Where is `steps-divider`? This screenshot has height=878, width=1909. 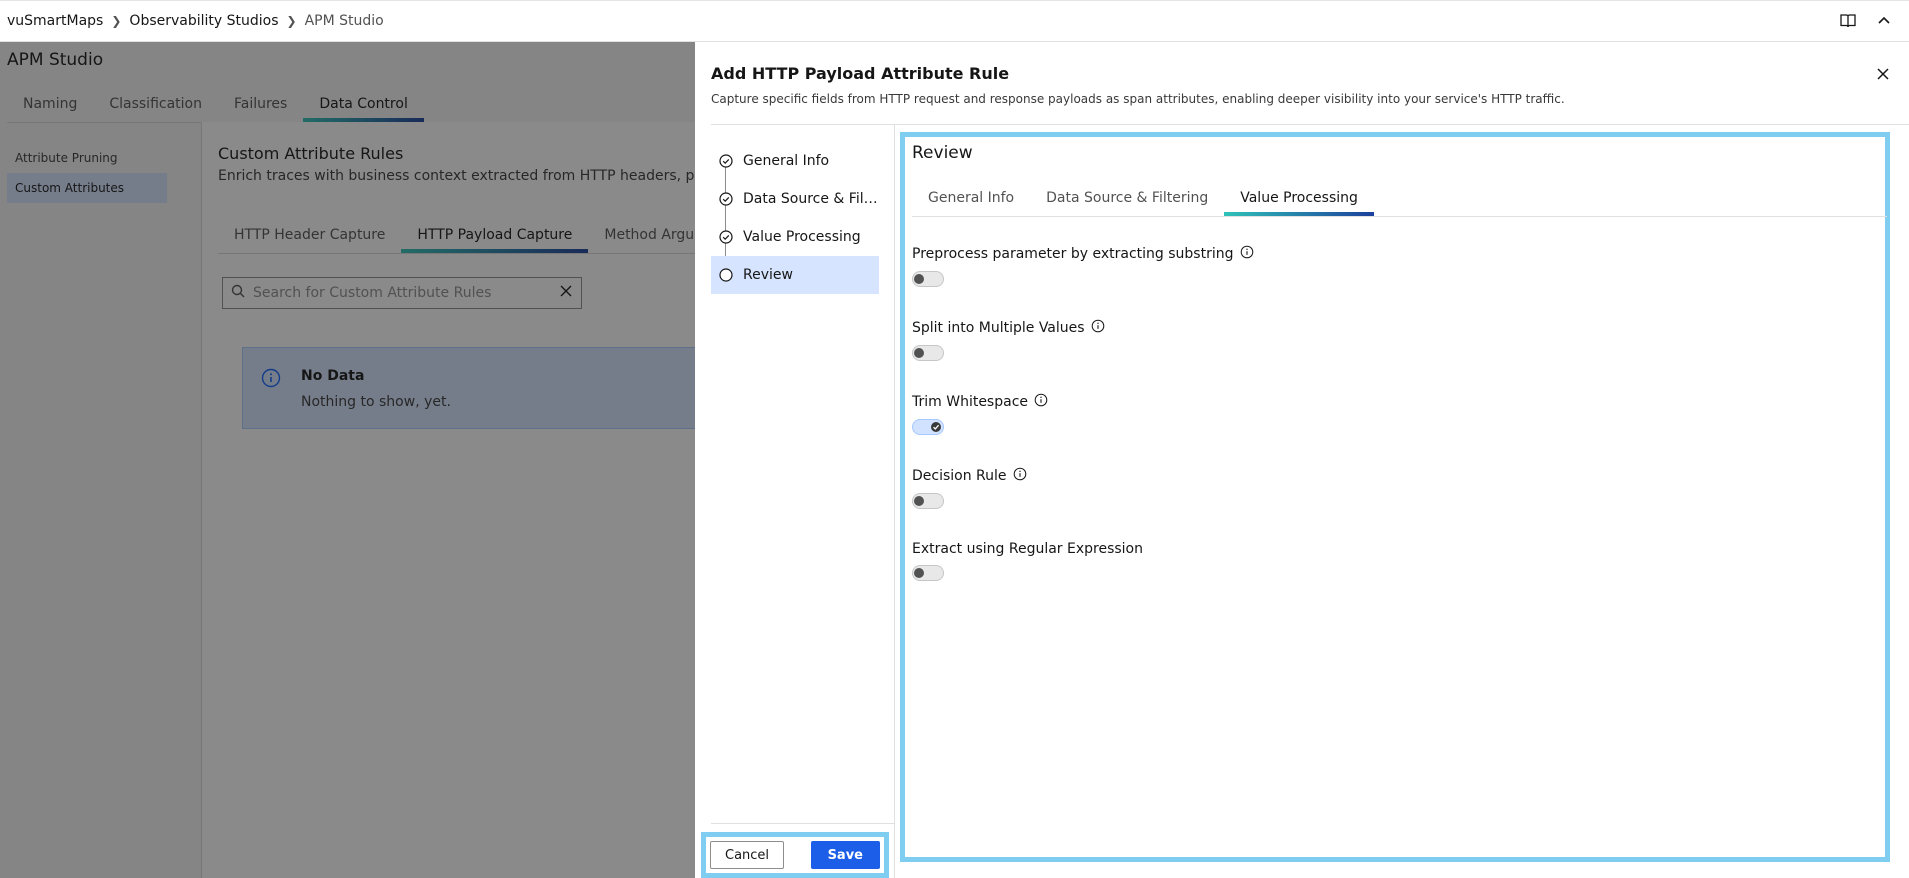
steps-divider is located at coordinates (894, 501).